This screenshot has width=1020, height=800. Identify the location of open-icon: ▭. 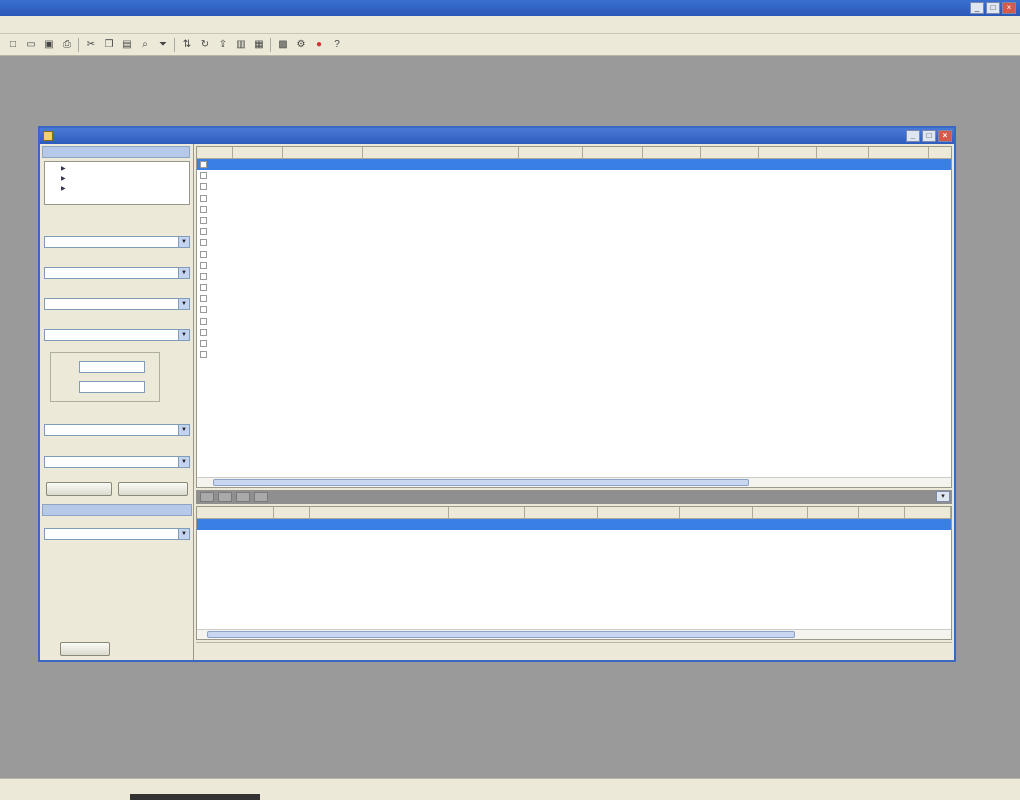
(31, 45).